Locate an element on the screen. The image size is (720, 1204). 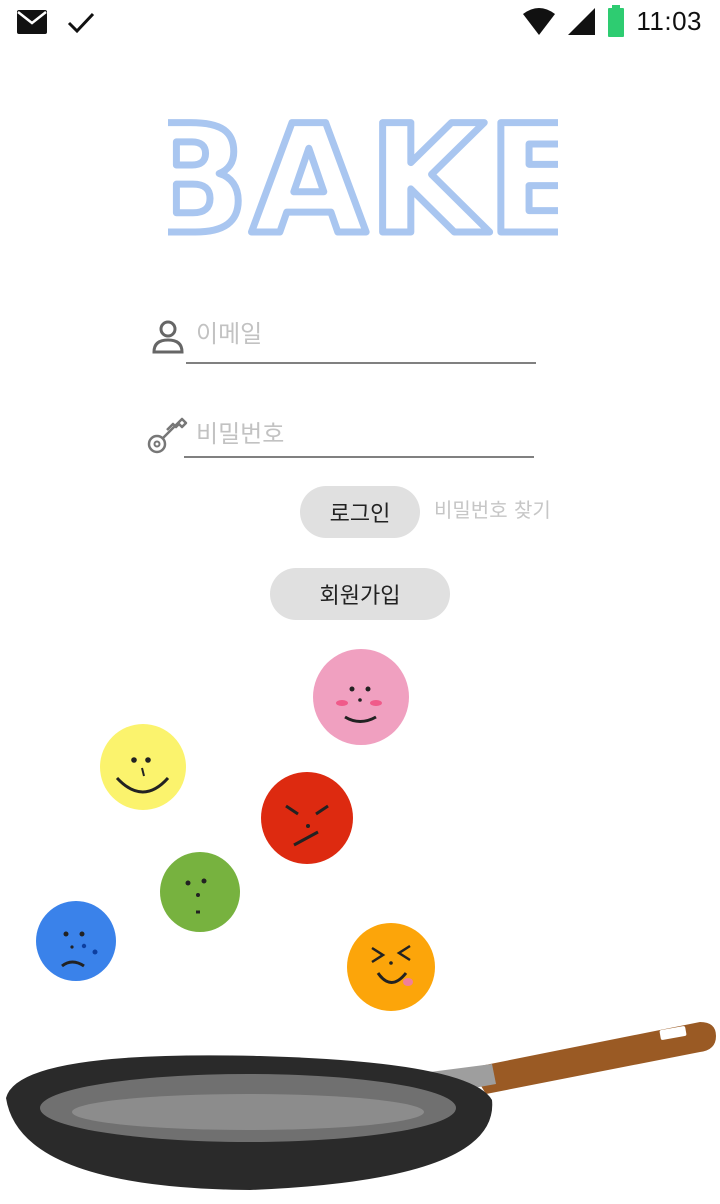
yellow-face is located at coordinates (143, 767).